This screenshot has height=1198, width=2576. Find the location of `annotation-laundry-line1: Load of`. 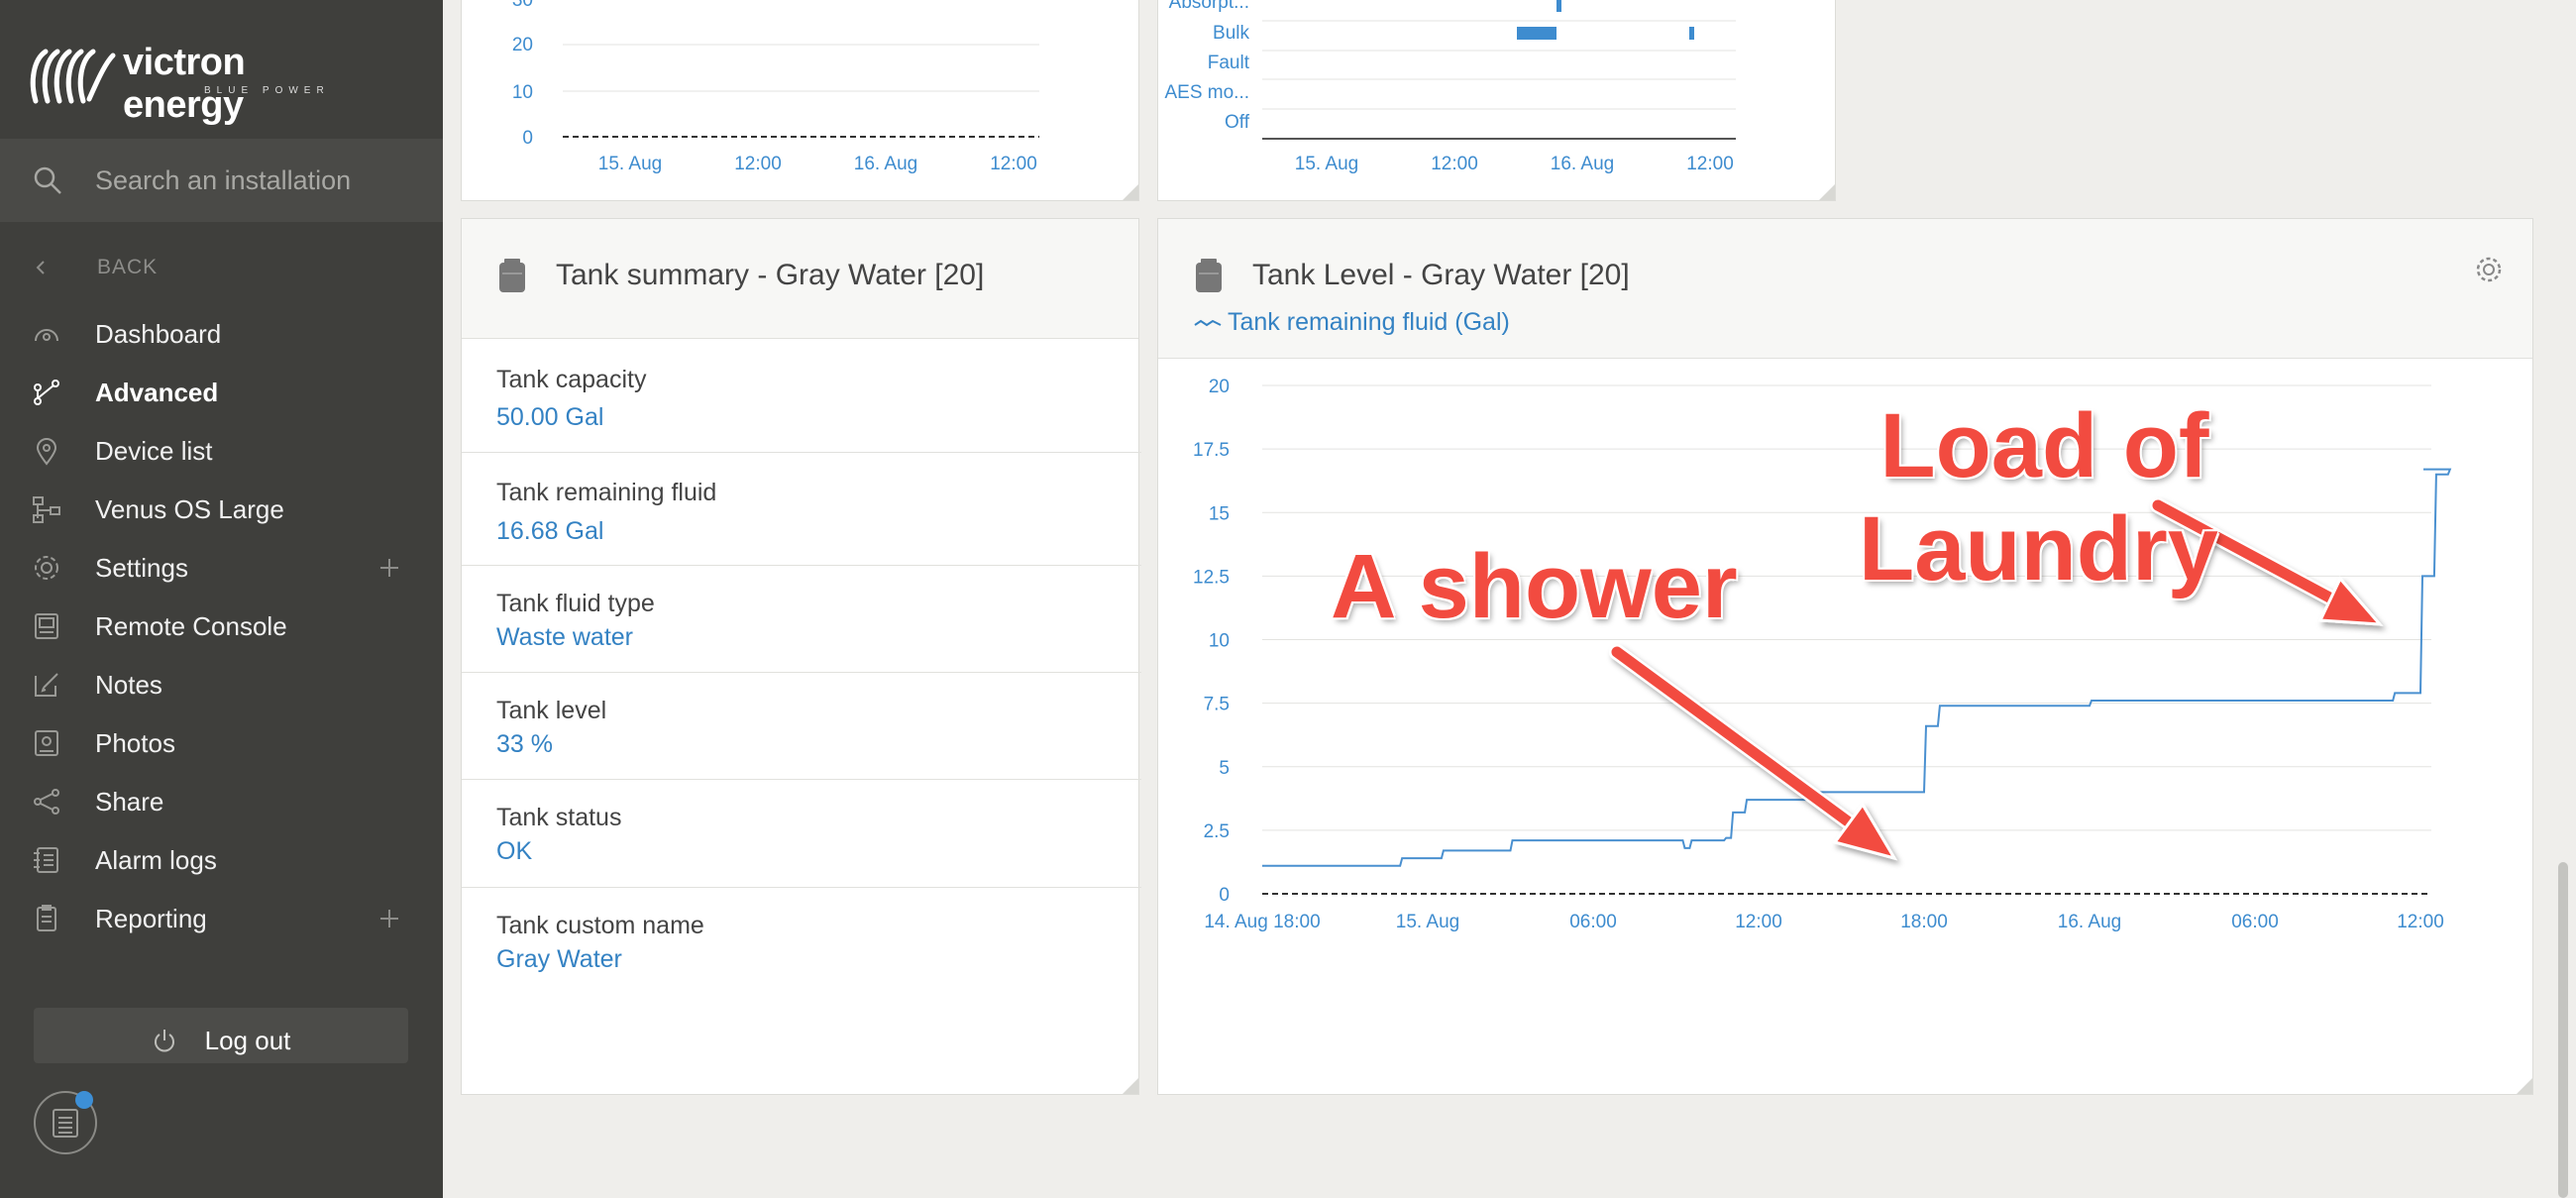

annotation-laundry-line1: Load of is located at coordinates (2044, 445).